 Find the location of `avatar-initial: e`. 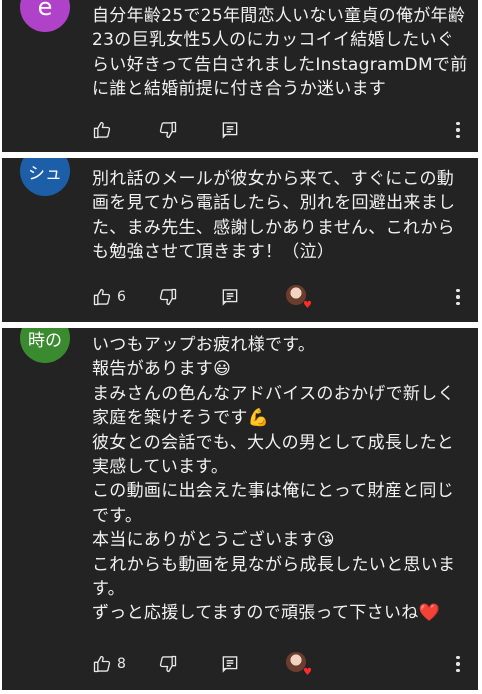

avatar-initial: e is located at coordinates (45, 10).